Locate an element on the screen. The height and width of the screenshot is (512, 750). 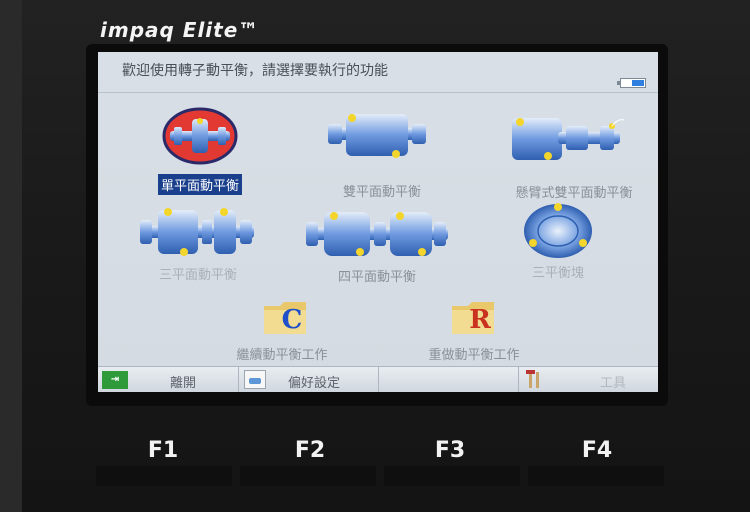
menu-label: 三平面動平衡 is located at coordinates (198, 275).